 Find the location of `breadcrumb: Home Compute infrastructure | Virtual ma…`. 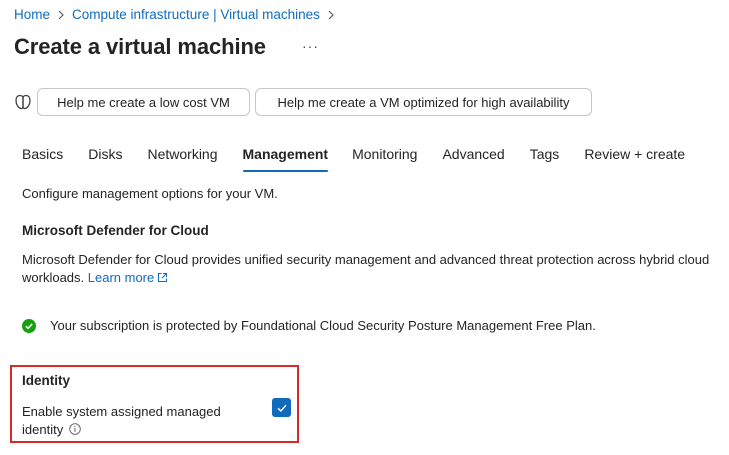

breadcrumb: Home Compute infrastructure | Virtual ma… is located at coordinates (178, 14).